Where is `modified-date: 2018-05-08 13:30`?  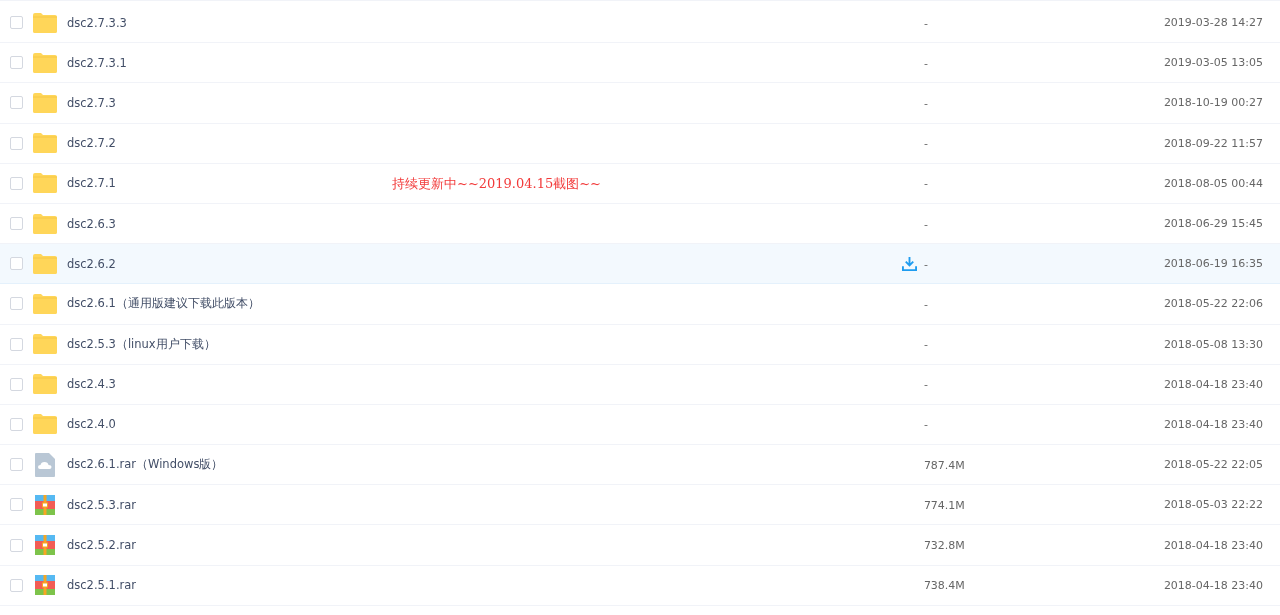 modified-date: 2018-05-08 13:30 is located at coordinates (1213, 344).